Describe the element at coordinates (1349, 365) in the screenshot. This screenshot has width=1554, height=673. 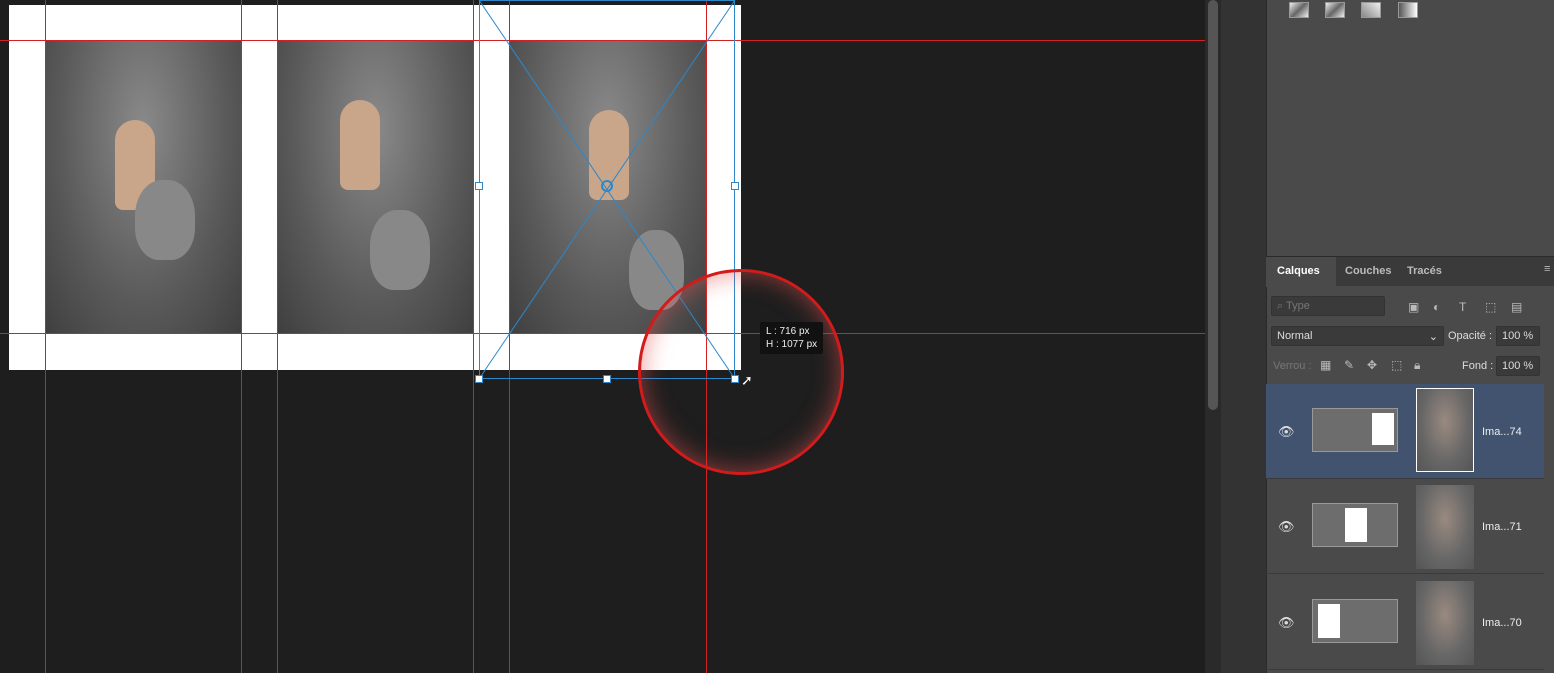
I see `lock-brush-icon: ✎` at that location.